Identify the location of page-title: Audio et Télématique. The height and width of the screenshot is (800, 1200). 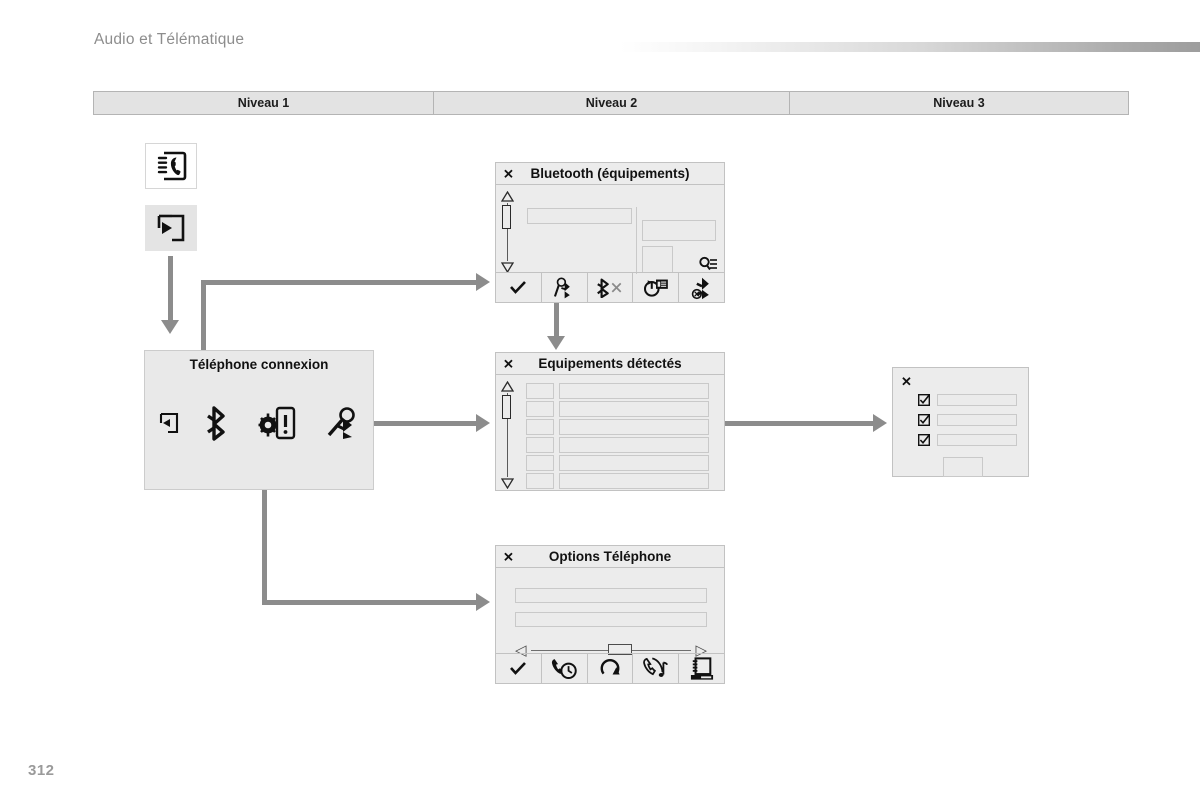
(169, 39).